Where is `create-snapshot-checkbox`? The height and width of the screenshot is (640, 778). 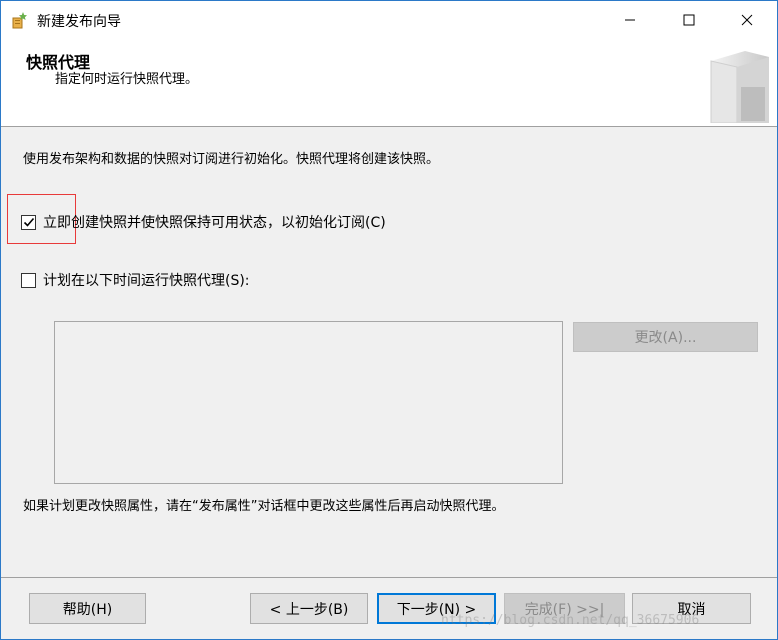 create-snapshot-checkbox is located at coordinates (28, 222).